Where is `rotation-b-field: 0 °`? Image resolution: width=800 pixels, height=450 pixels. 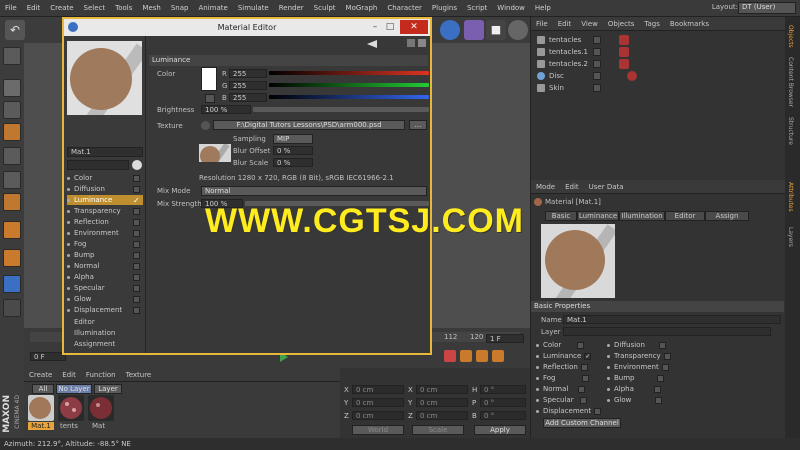 rotation-b-field: 0 ° is located at coordinates (503, 415).